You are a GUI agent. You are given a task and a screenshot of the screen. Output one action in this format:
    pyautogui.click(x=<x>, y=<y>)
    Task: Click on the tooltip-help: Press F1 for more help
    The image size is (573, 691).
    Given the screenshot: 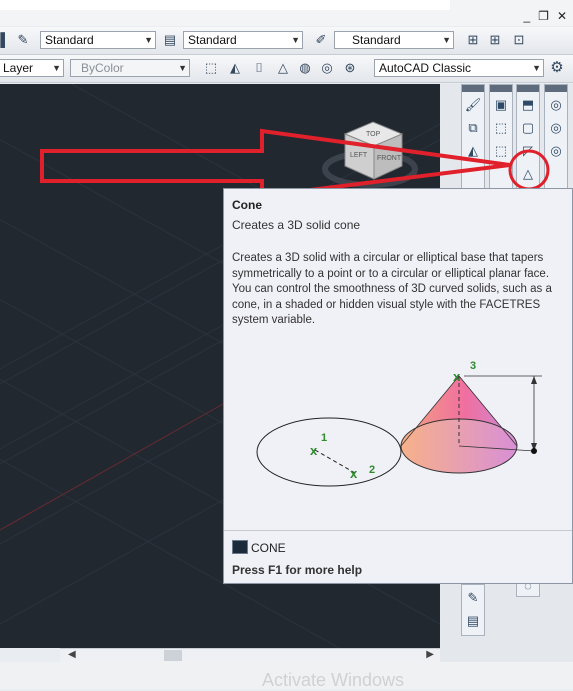 What is the action you would take?
    pyautogui.click(x=297, y=570)
    